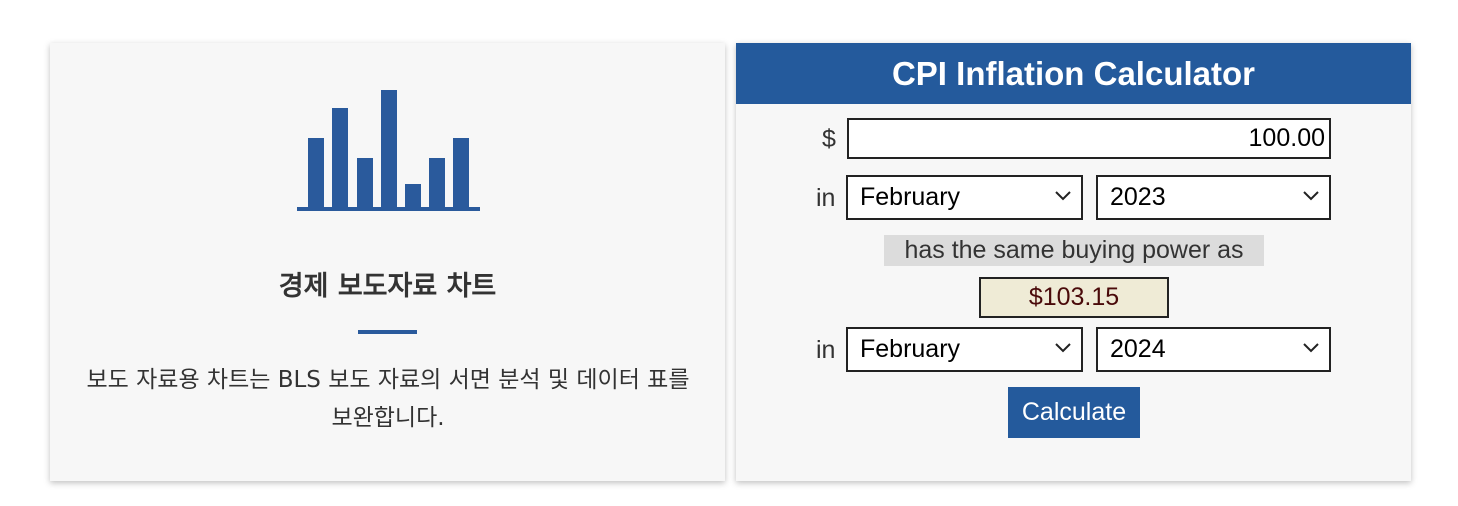  Describe the element at coordinates (1074, 250) in the screenshot. I see `same-buying-power-text: has the same buying power as` at that location.